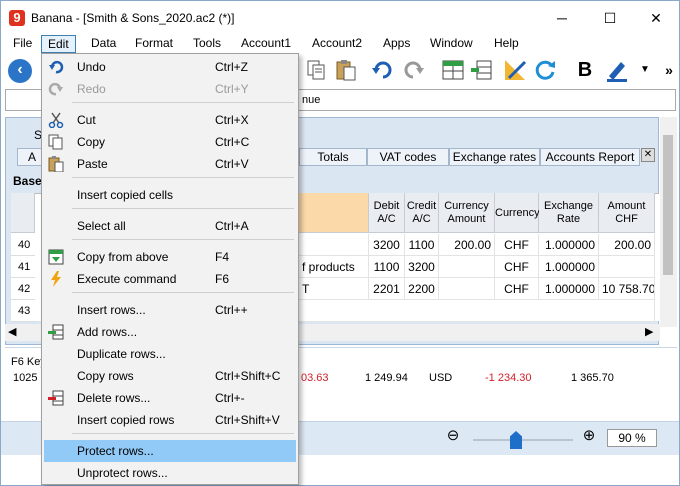 This screenshot has width=680, height=486. Describe the element at coordinates (170, 164) in the screenshot. I see `menu-item-paste: Paste Ctrl+V` at that location.